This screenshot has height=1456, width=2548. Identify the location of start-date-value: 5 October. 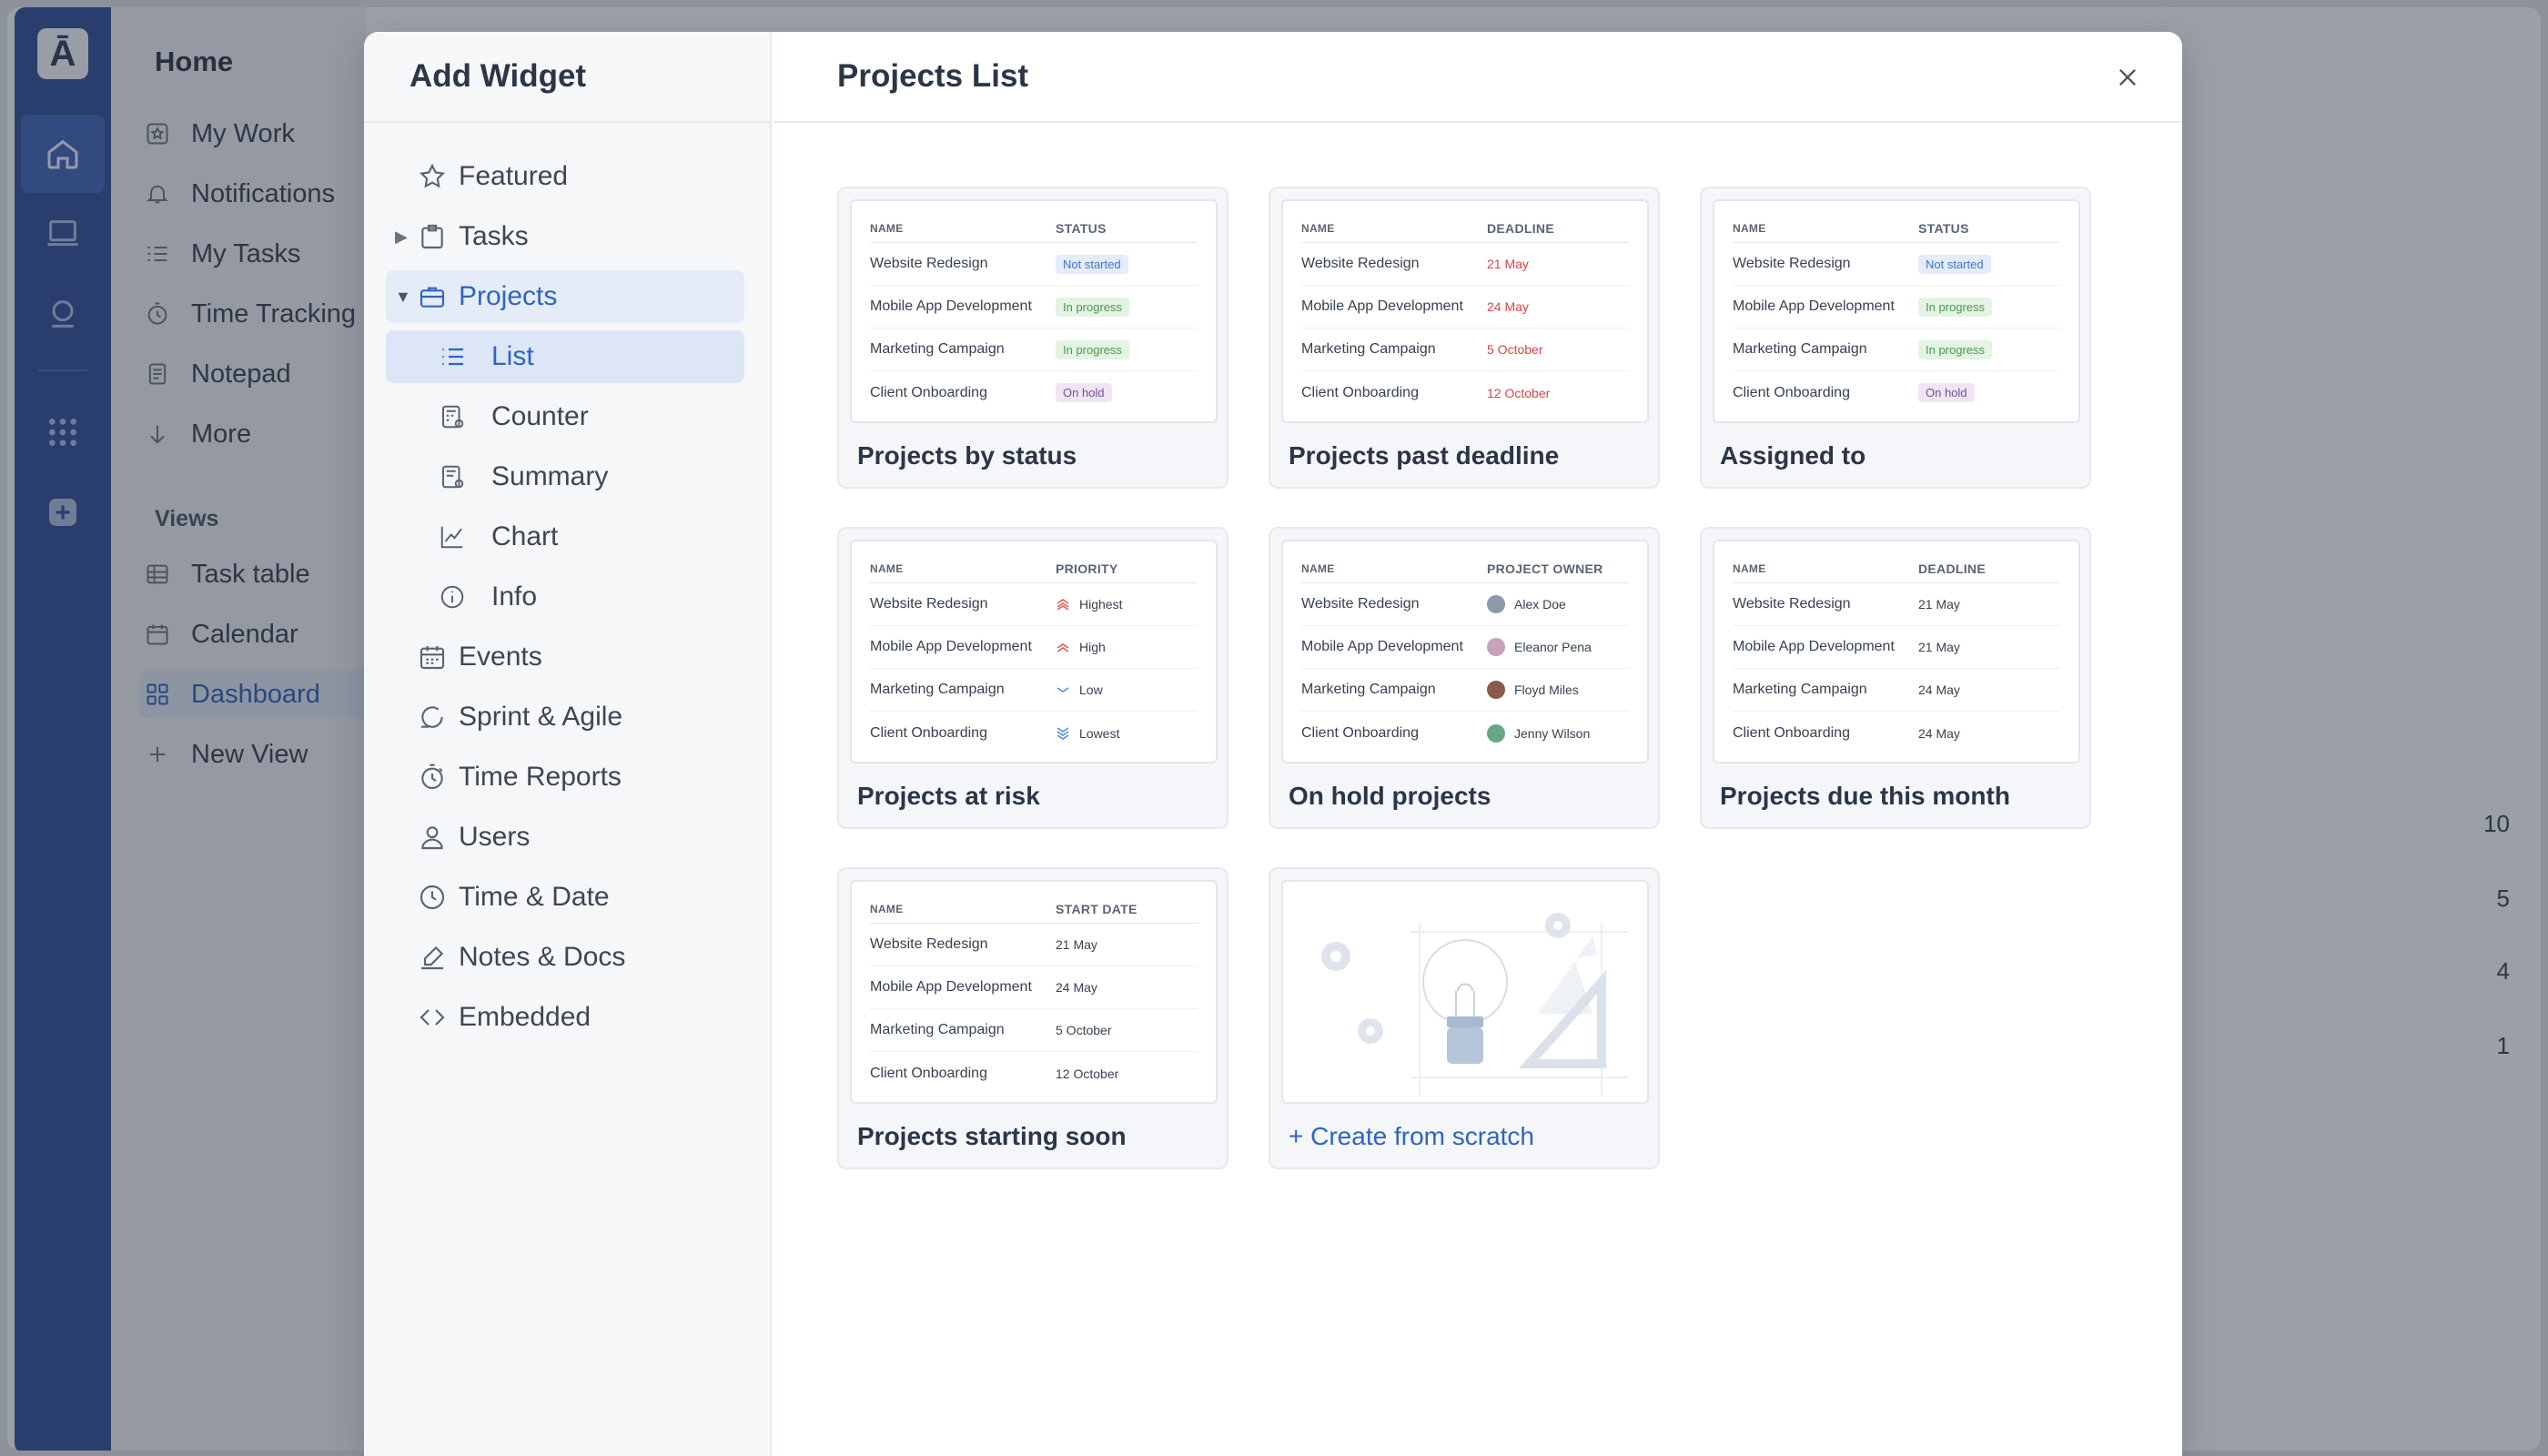
(1084, 1030).